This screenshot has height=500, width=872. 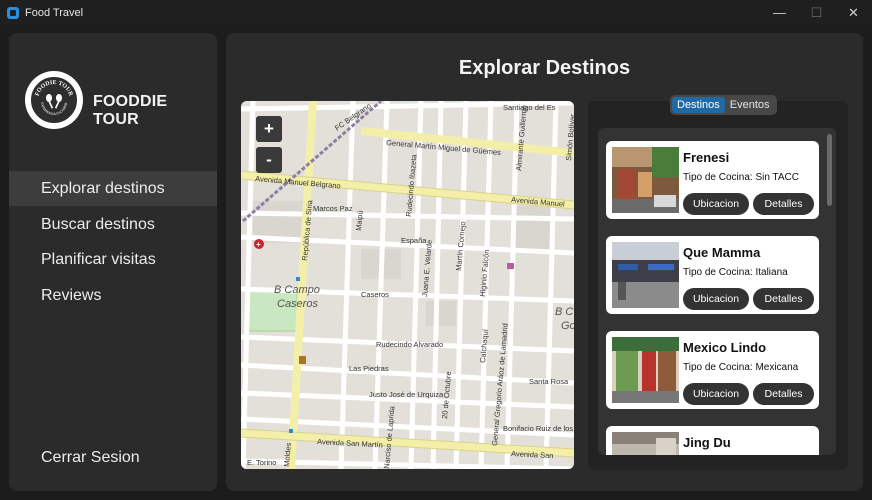 I want to click on nav-planificar-visitas: Planificar visitas, so click(x=113, y=259).